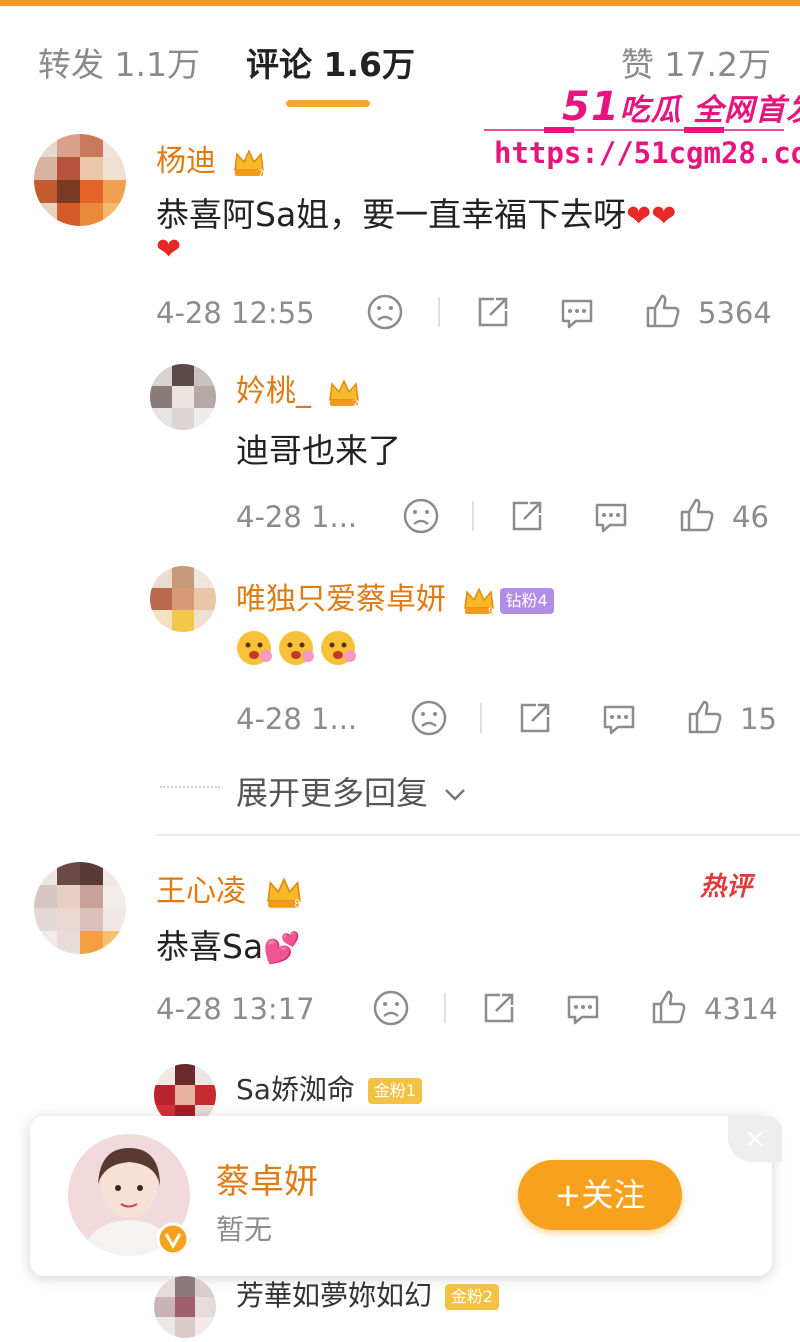 Image resolution: width=800 pixels, height=1342 pixels. What do you see at coordinates (343, 393) in the screenshot?
I see `crown-icon: 2` at bounding box center [343, 393].